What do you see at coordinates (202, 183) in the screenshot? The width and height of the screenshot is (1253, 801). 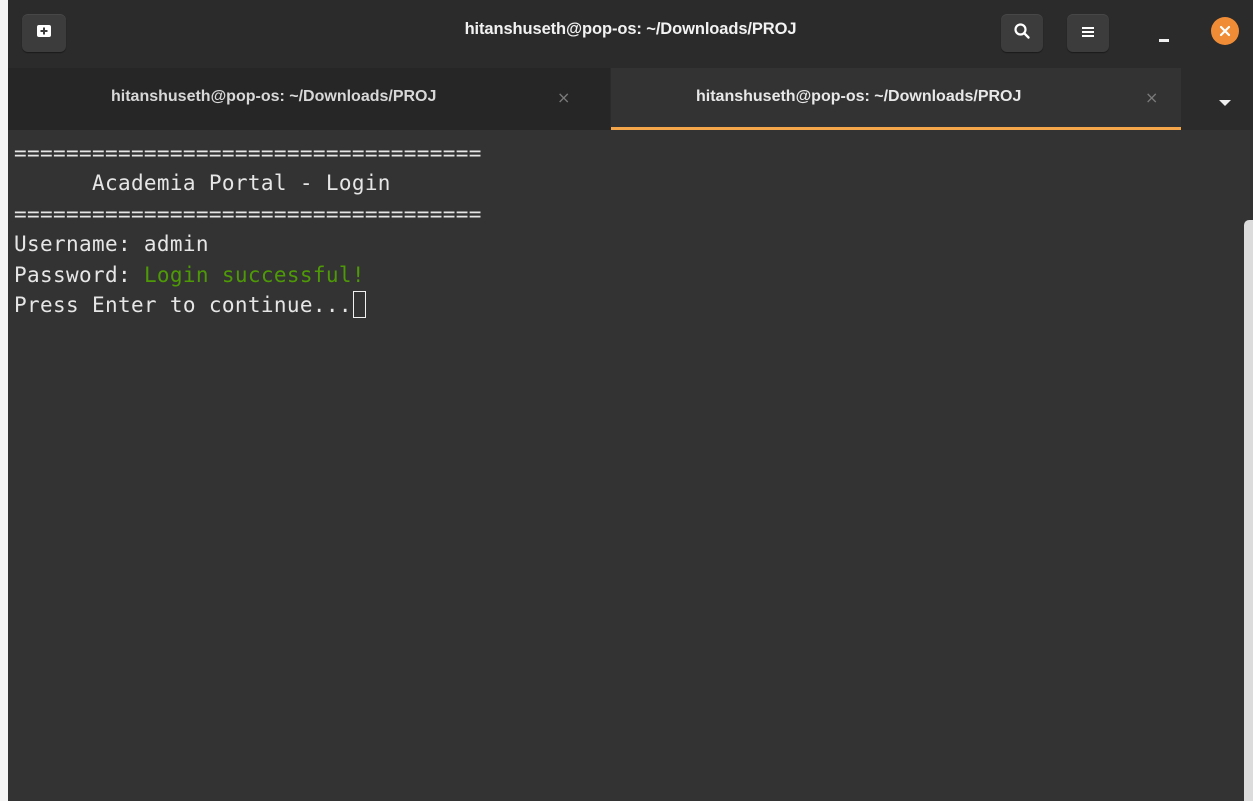 I see `portal-heading: Academia Portal - Login` at bounding box center [202, 183].